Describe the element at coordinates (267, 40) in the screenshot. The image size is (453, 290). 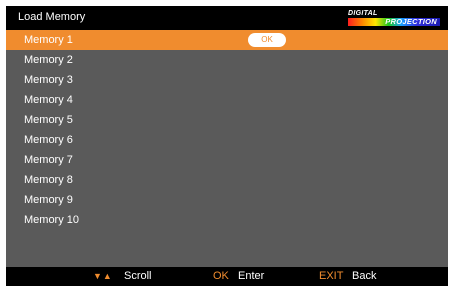
I see `ok-button: OK` at that location.